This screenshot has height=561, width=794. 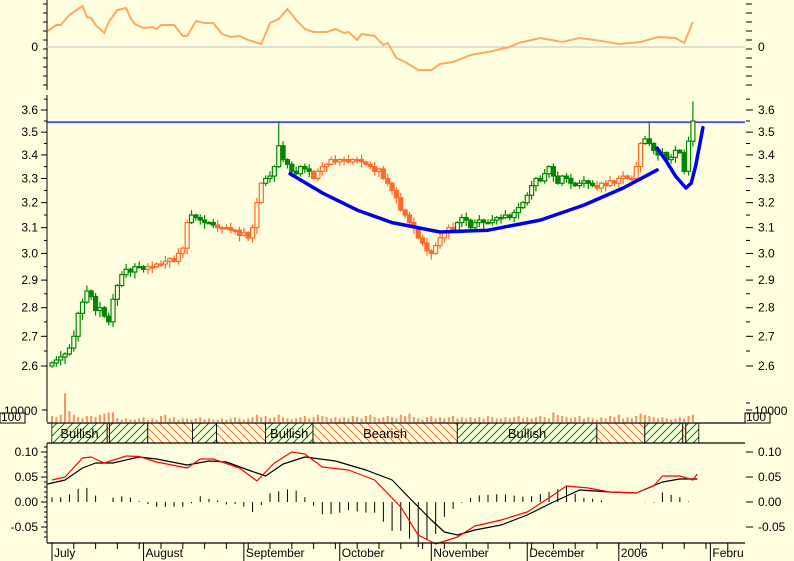 I want to click on month-label: November, so click(x=460, y=553).